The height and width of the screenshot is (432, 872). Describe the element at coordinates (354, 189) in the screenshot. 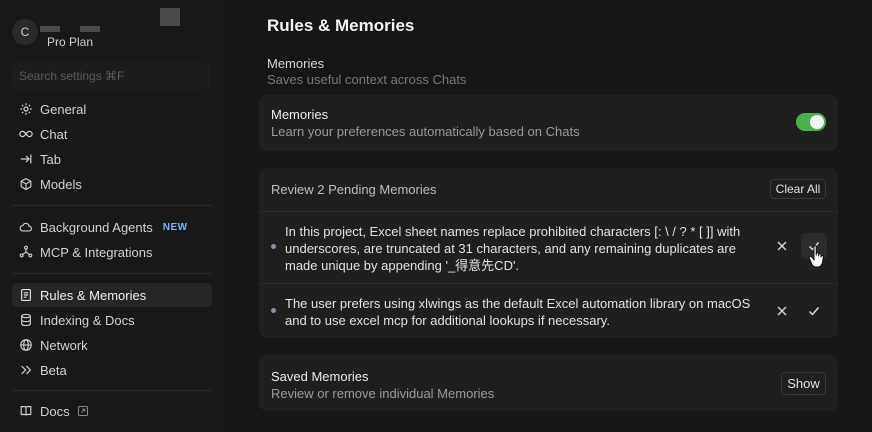

I see `pending-header: Review 2 Pending Memories` at that location.